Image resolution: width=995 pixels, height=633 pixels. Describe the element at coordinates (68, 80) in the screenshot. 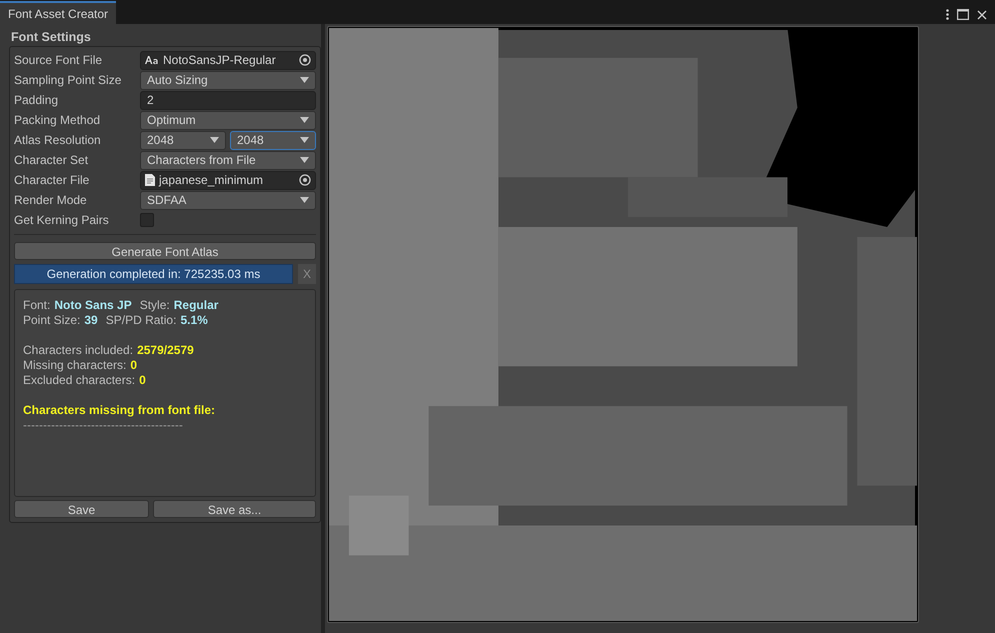

I see `field-label: Sampling Point Size` at that location.